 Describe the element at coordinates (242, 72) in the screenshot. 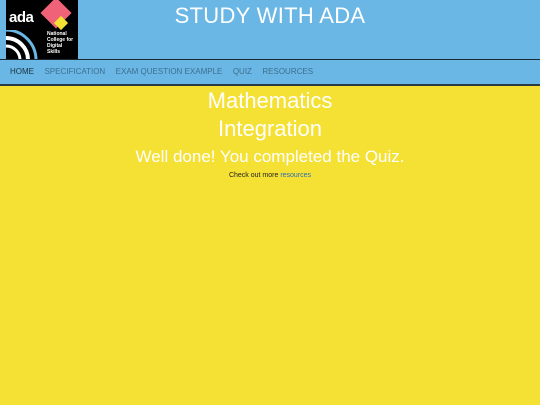

I see `nav-quiz: QUIZ` at that location.